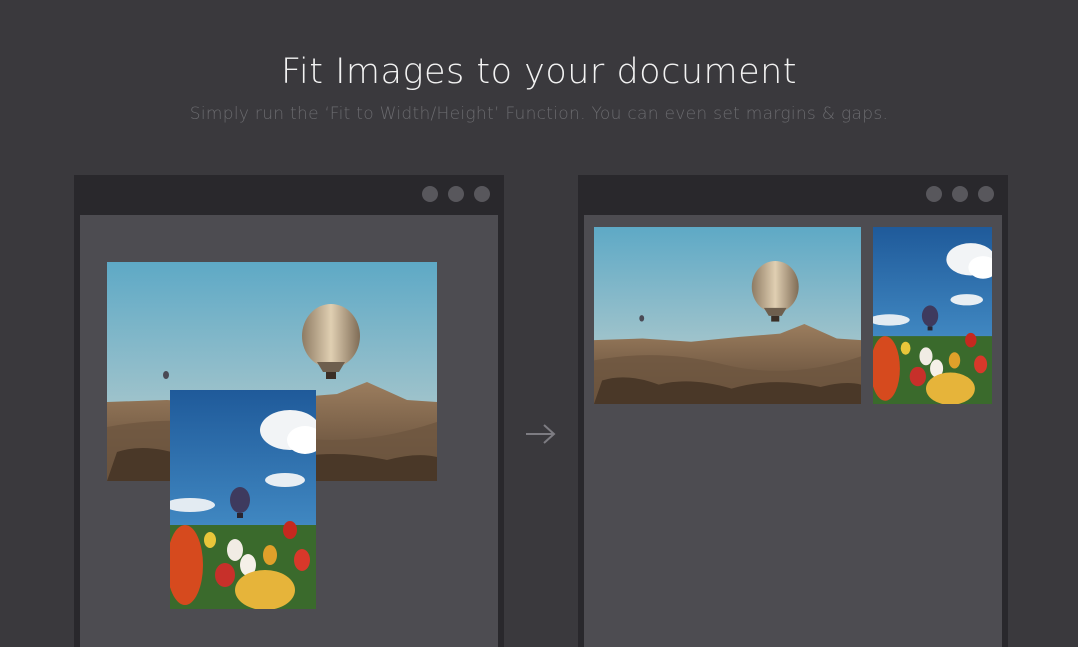  Describe the element at coordinates (541, 434) in the screenshot. I see `arrow-right-icon` at that location.